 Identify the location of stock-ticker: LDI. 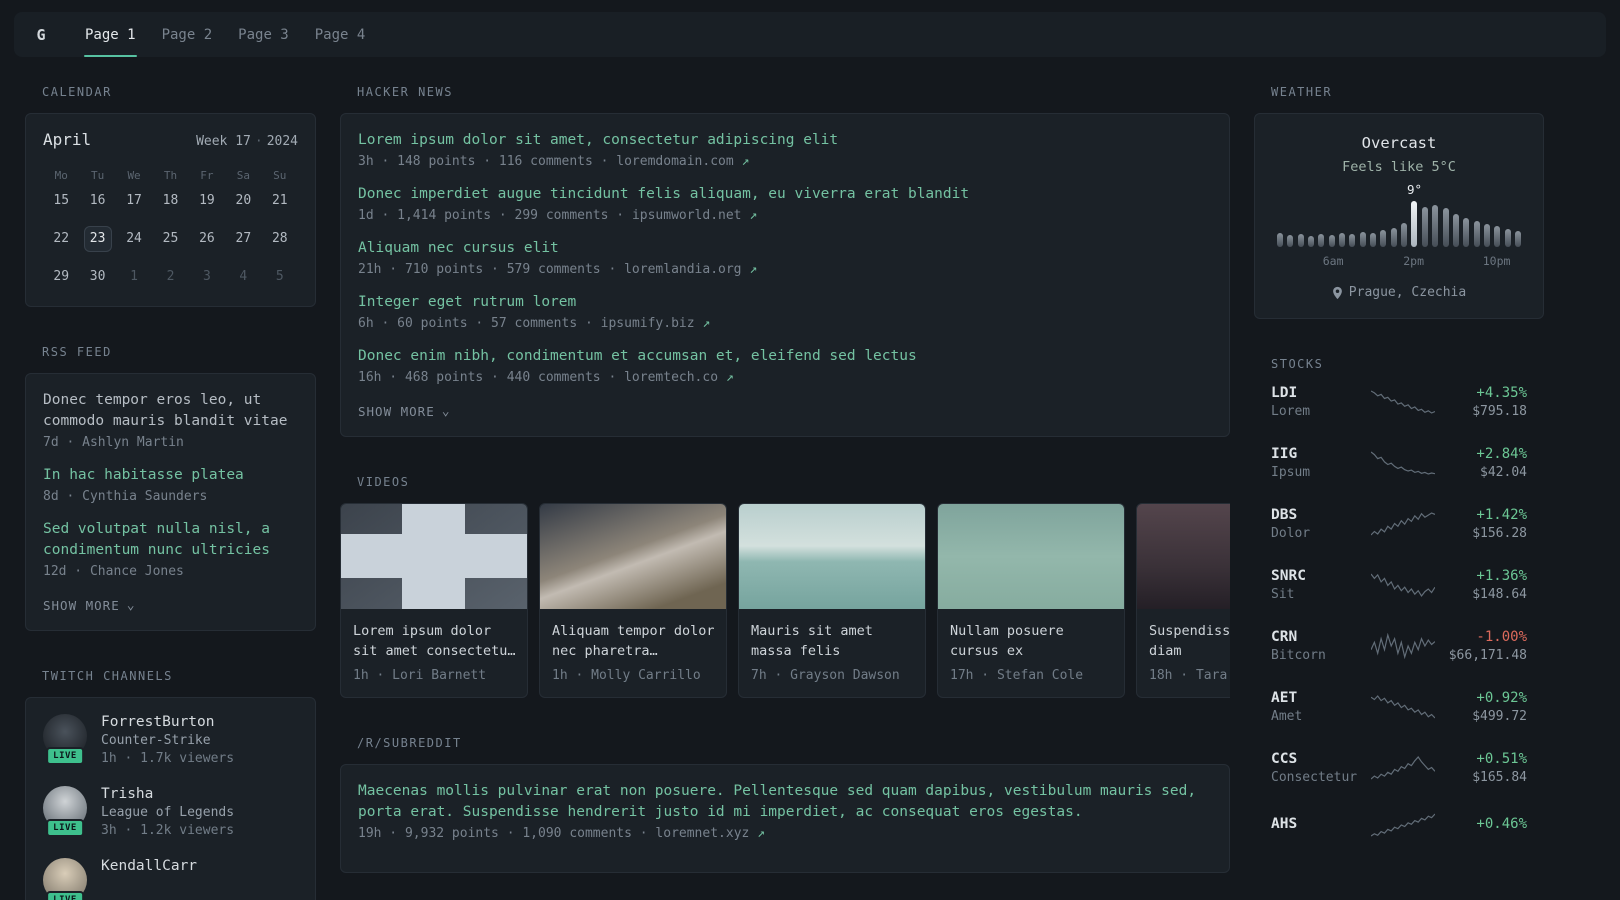
(1284, 393).